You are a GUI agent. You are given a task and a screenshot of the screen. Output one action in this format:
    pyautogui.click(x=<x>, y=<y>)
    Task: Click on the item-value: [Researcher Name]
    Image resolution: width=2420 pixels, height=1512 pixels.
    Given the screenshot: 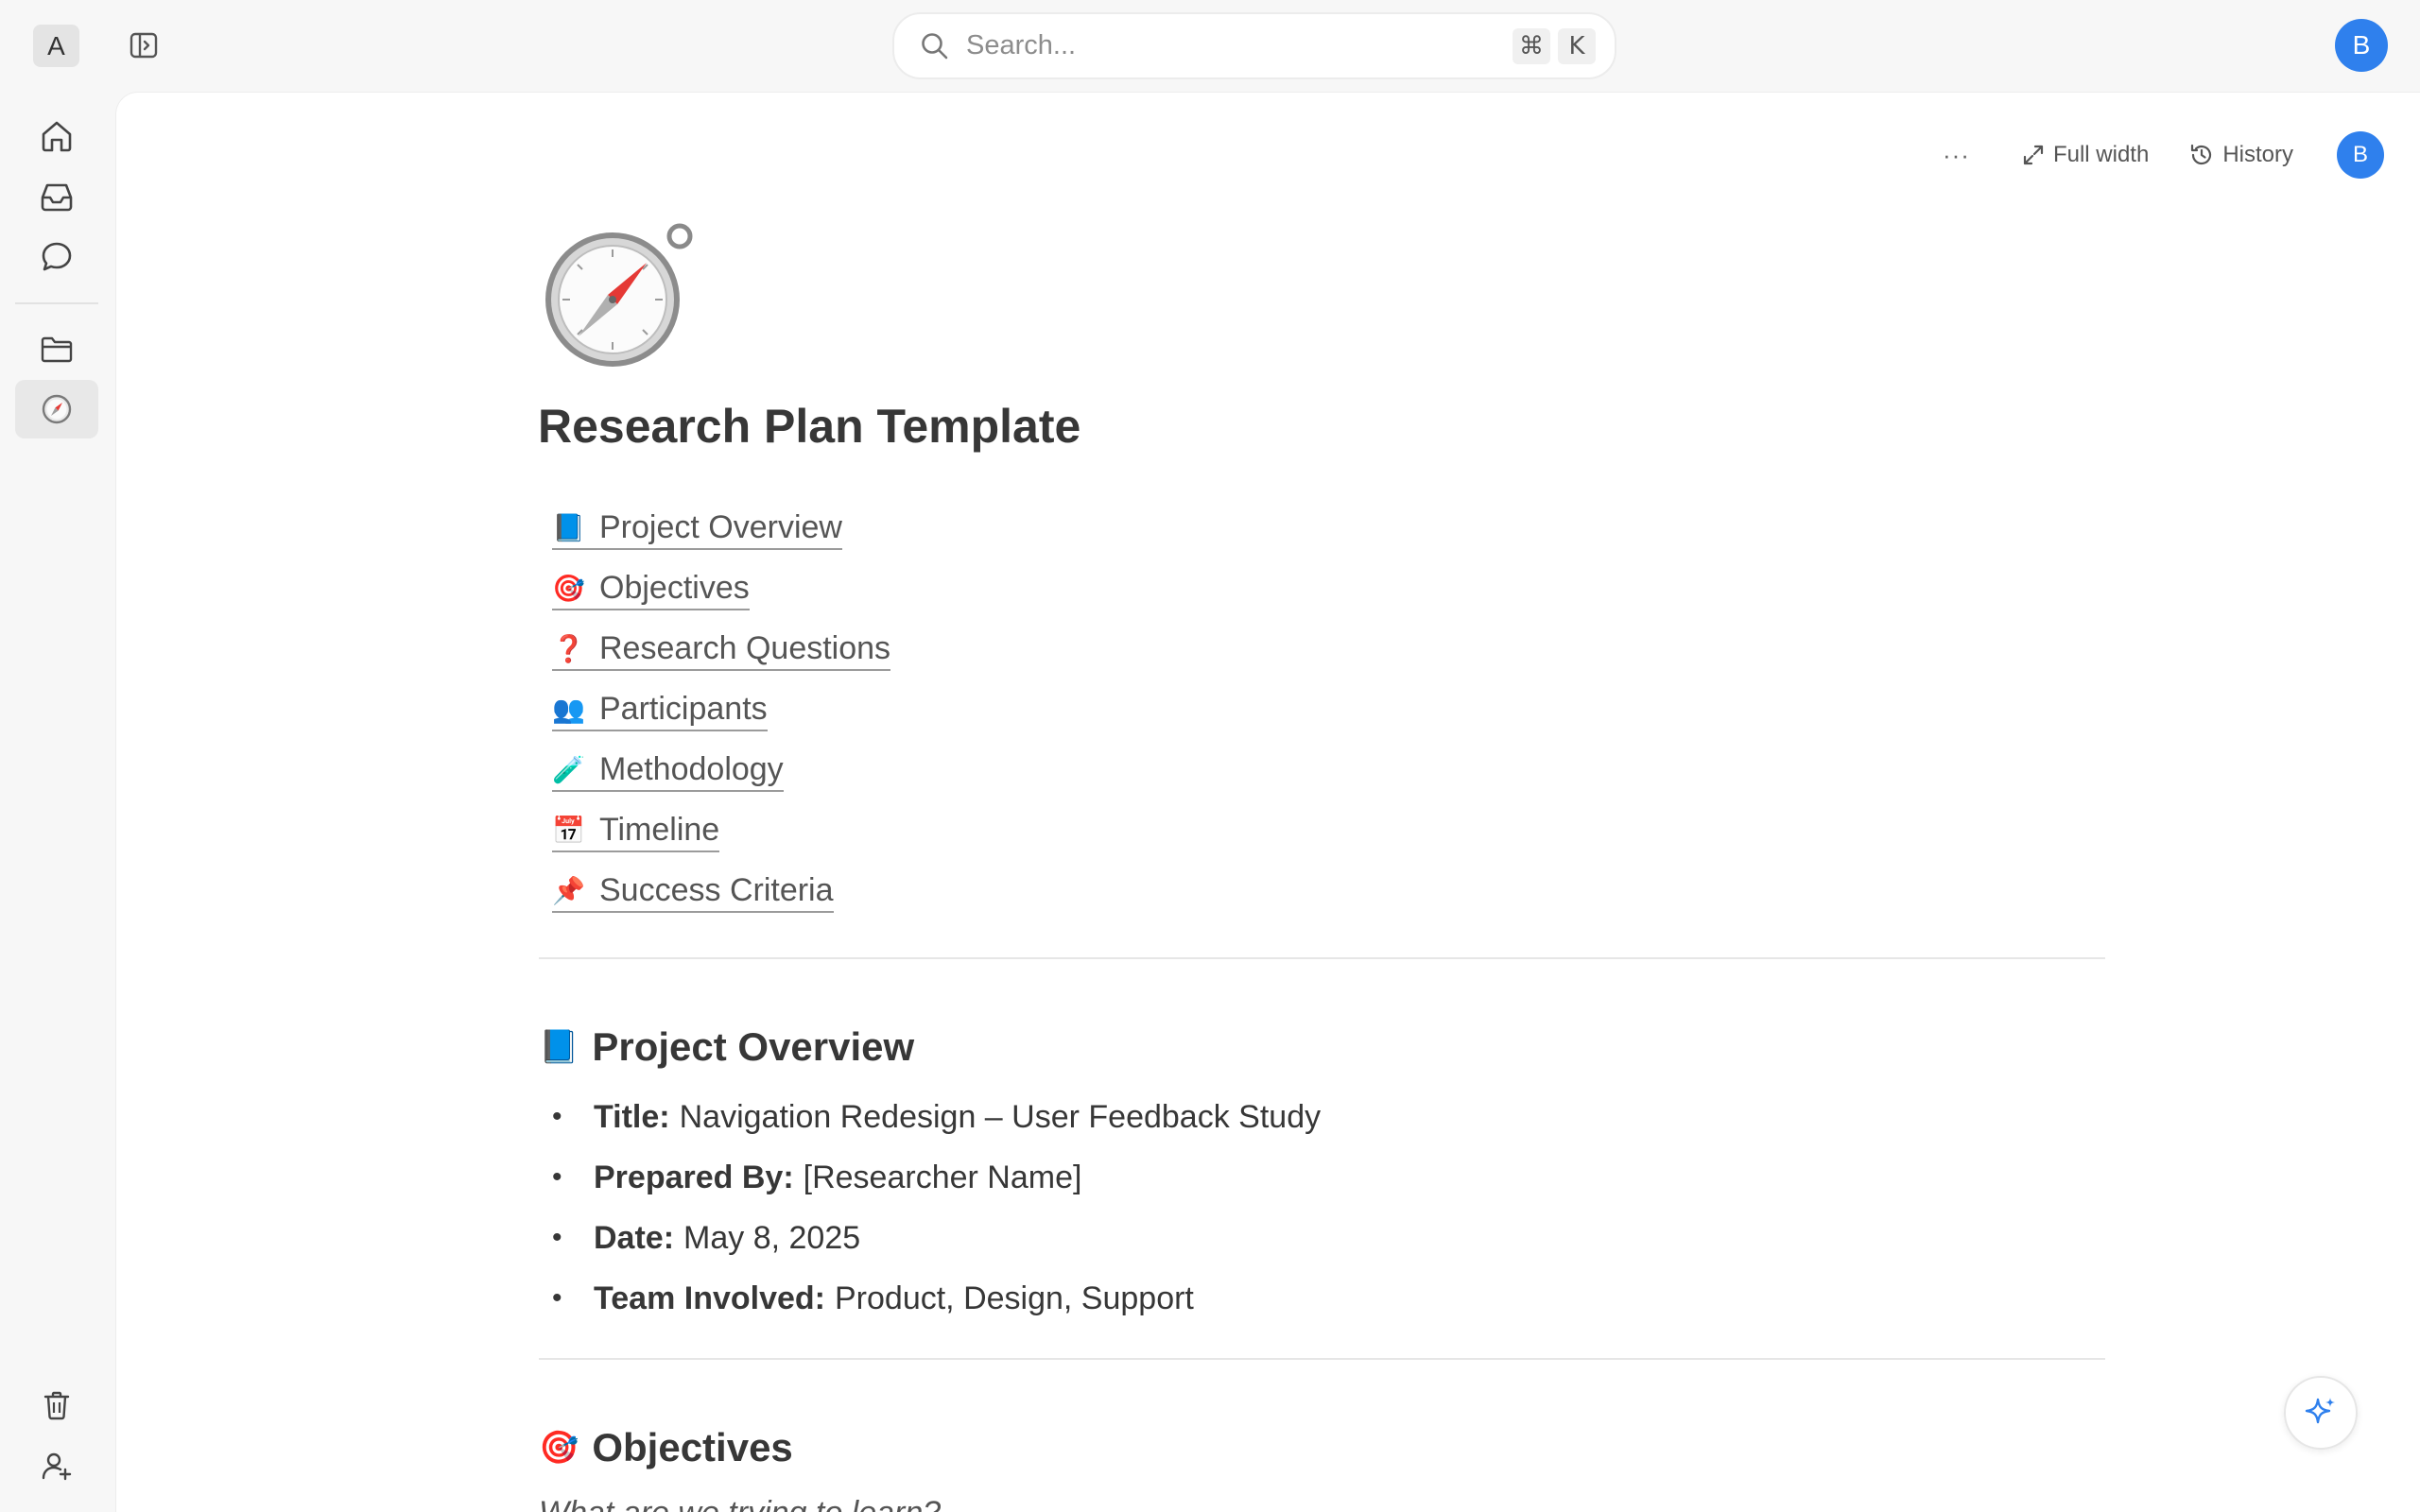 What is the action you would take?
    pyautogui.click(x=942, y=1177)
    